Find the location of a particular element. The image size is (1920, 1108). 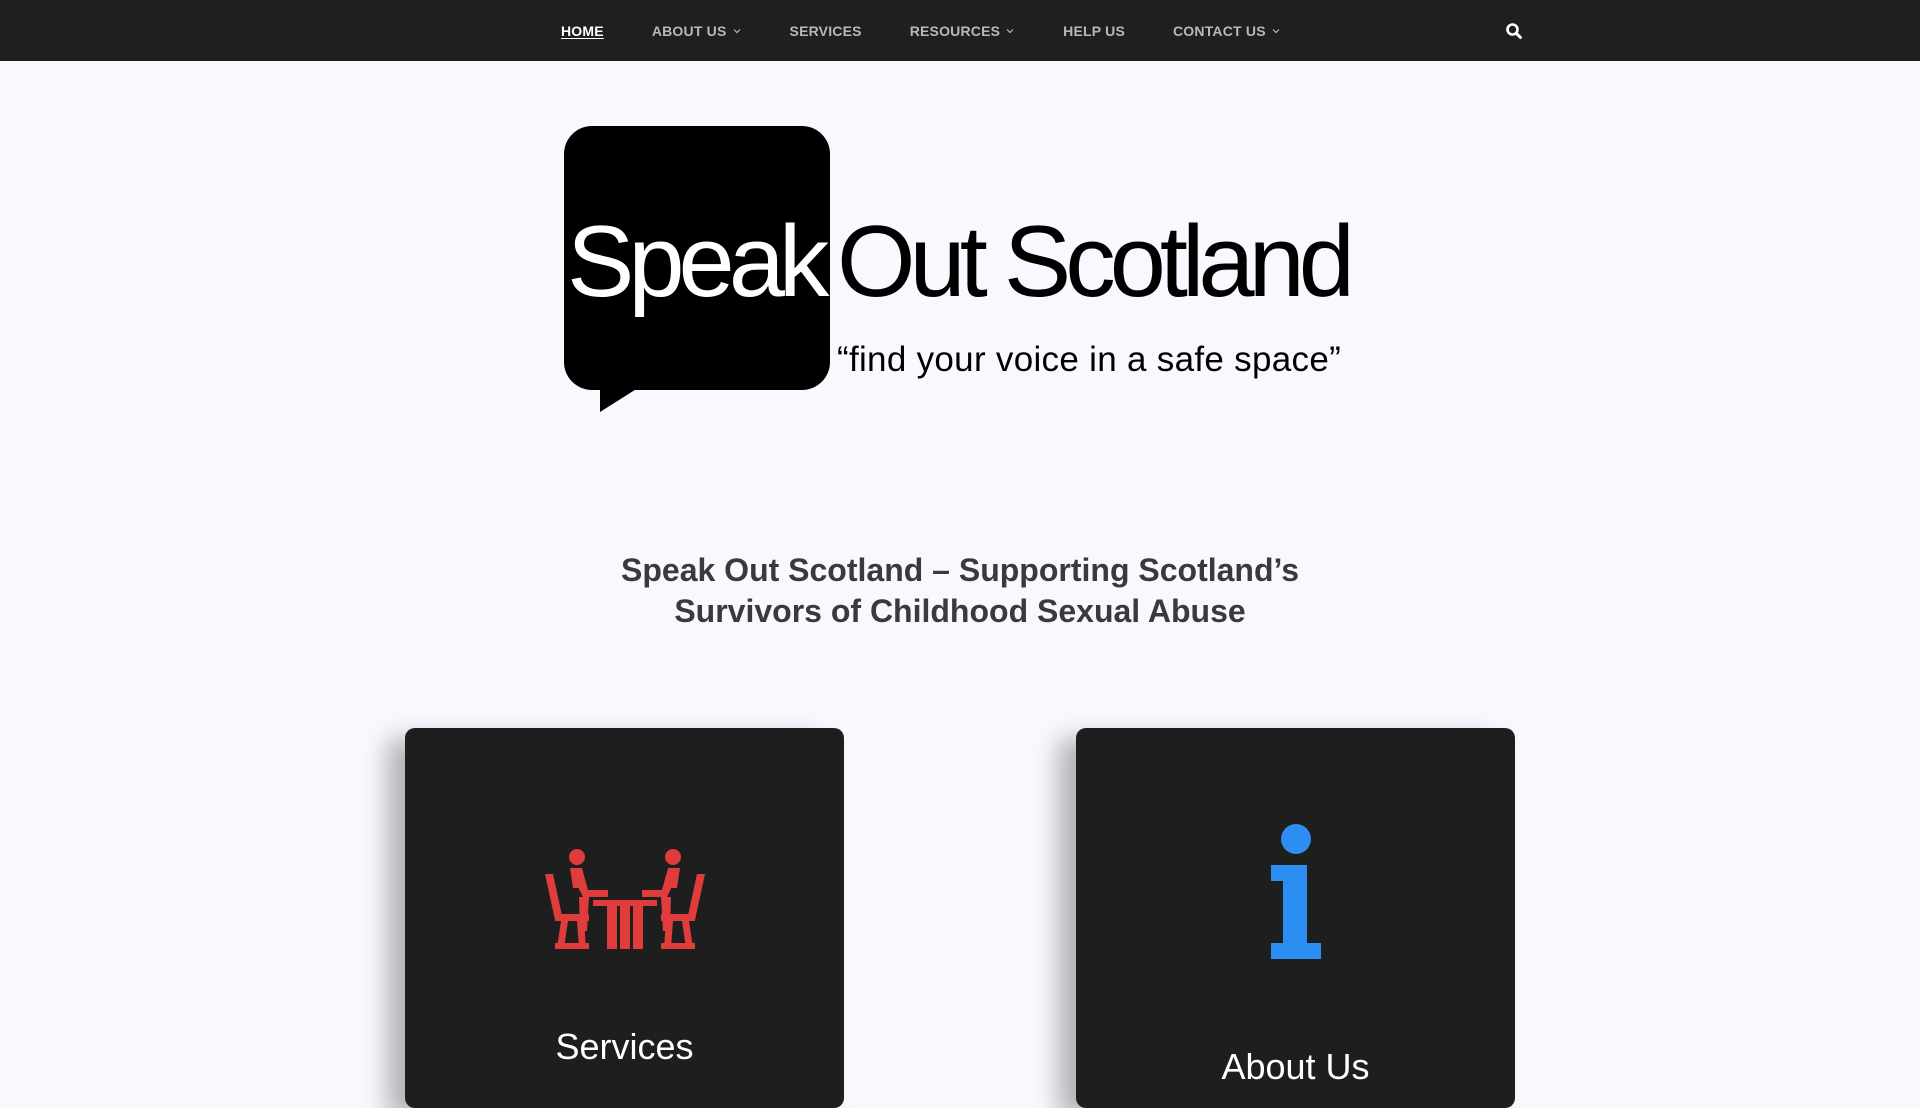

search-button is located at coordinates (1514, 31).